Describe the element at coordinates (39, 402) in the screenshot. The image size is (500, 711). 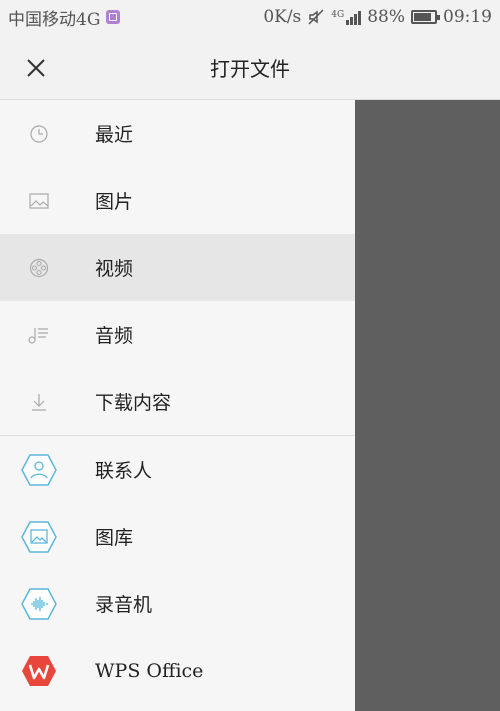
I see `download-icon` at that location.